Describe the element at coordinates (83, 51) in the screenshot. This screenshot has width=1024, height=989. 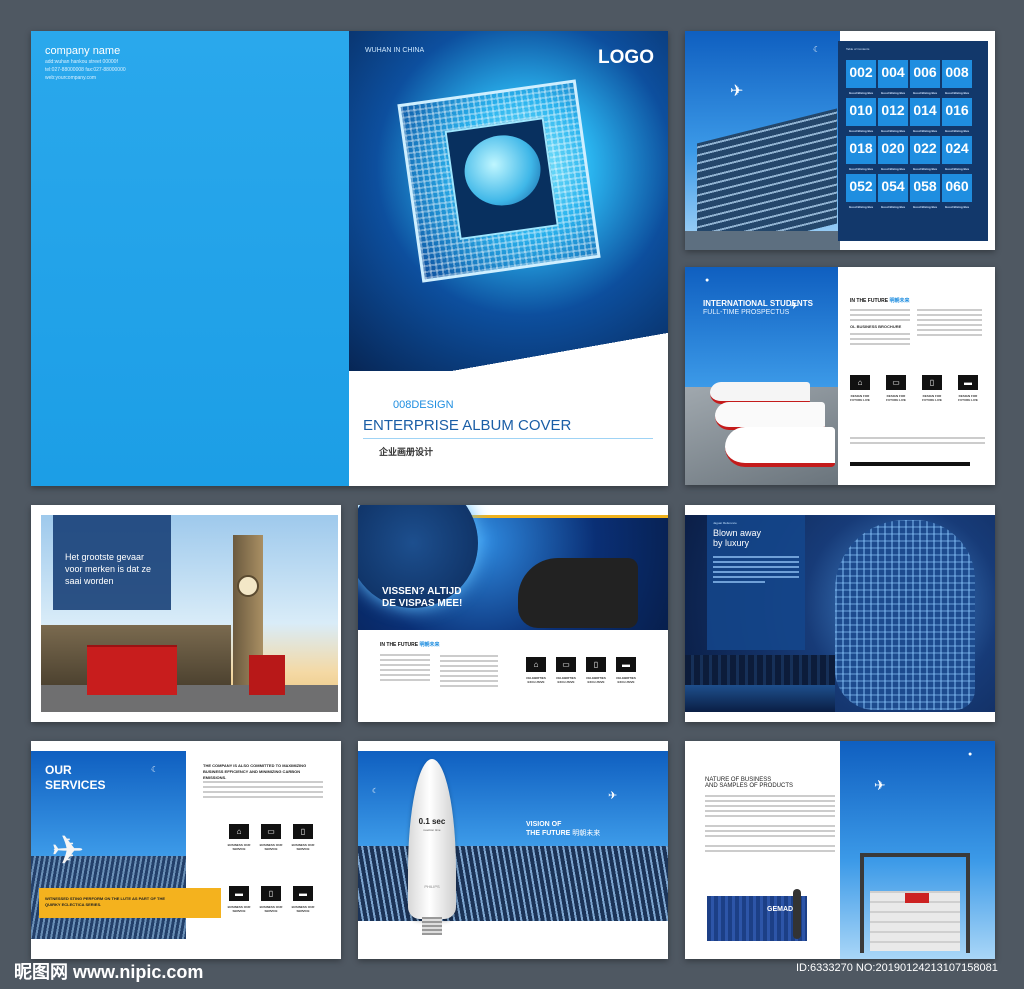
I see `company-name: company name` at that location.